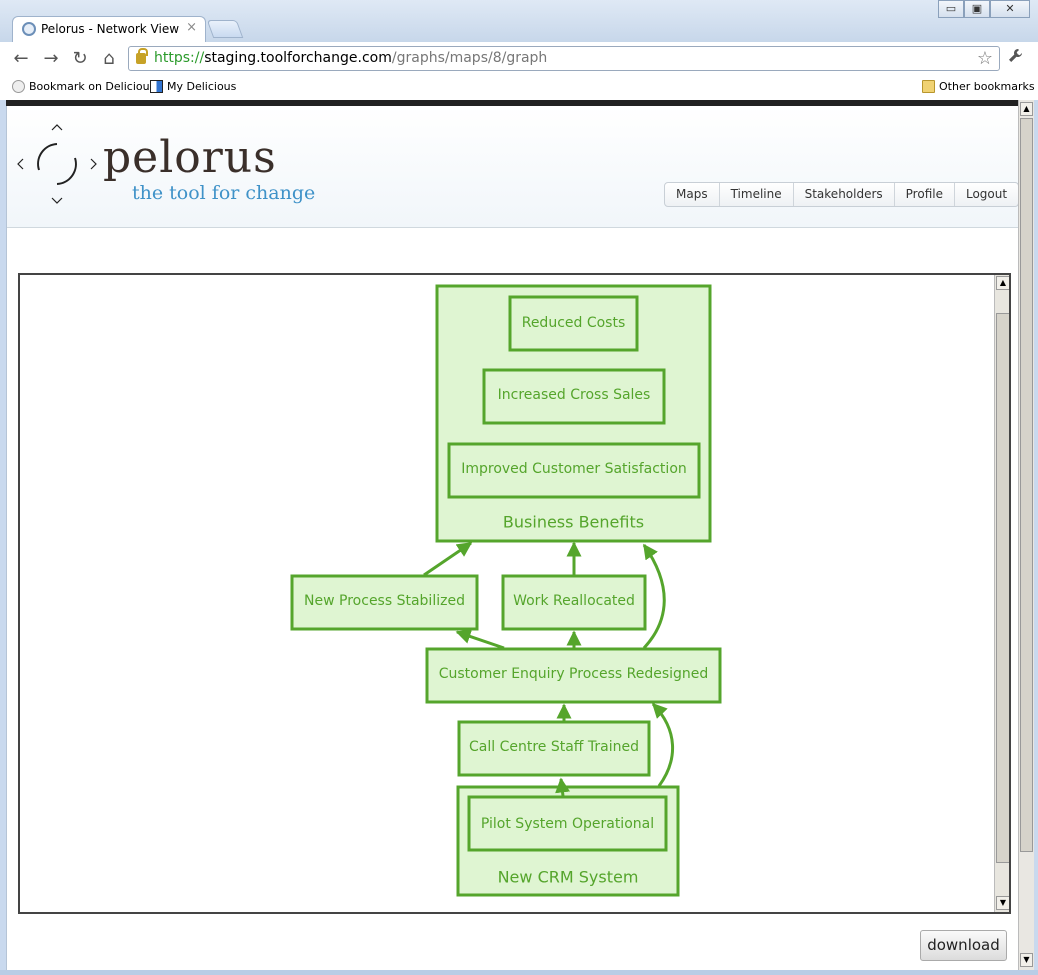 The image size is (1038, 975). I want to click on forward-icon: →, so click(51, 59).